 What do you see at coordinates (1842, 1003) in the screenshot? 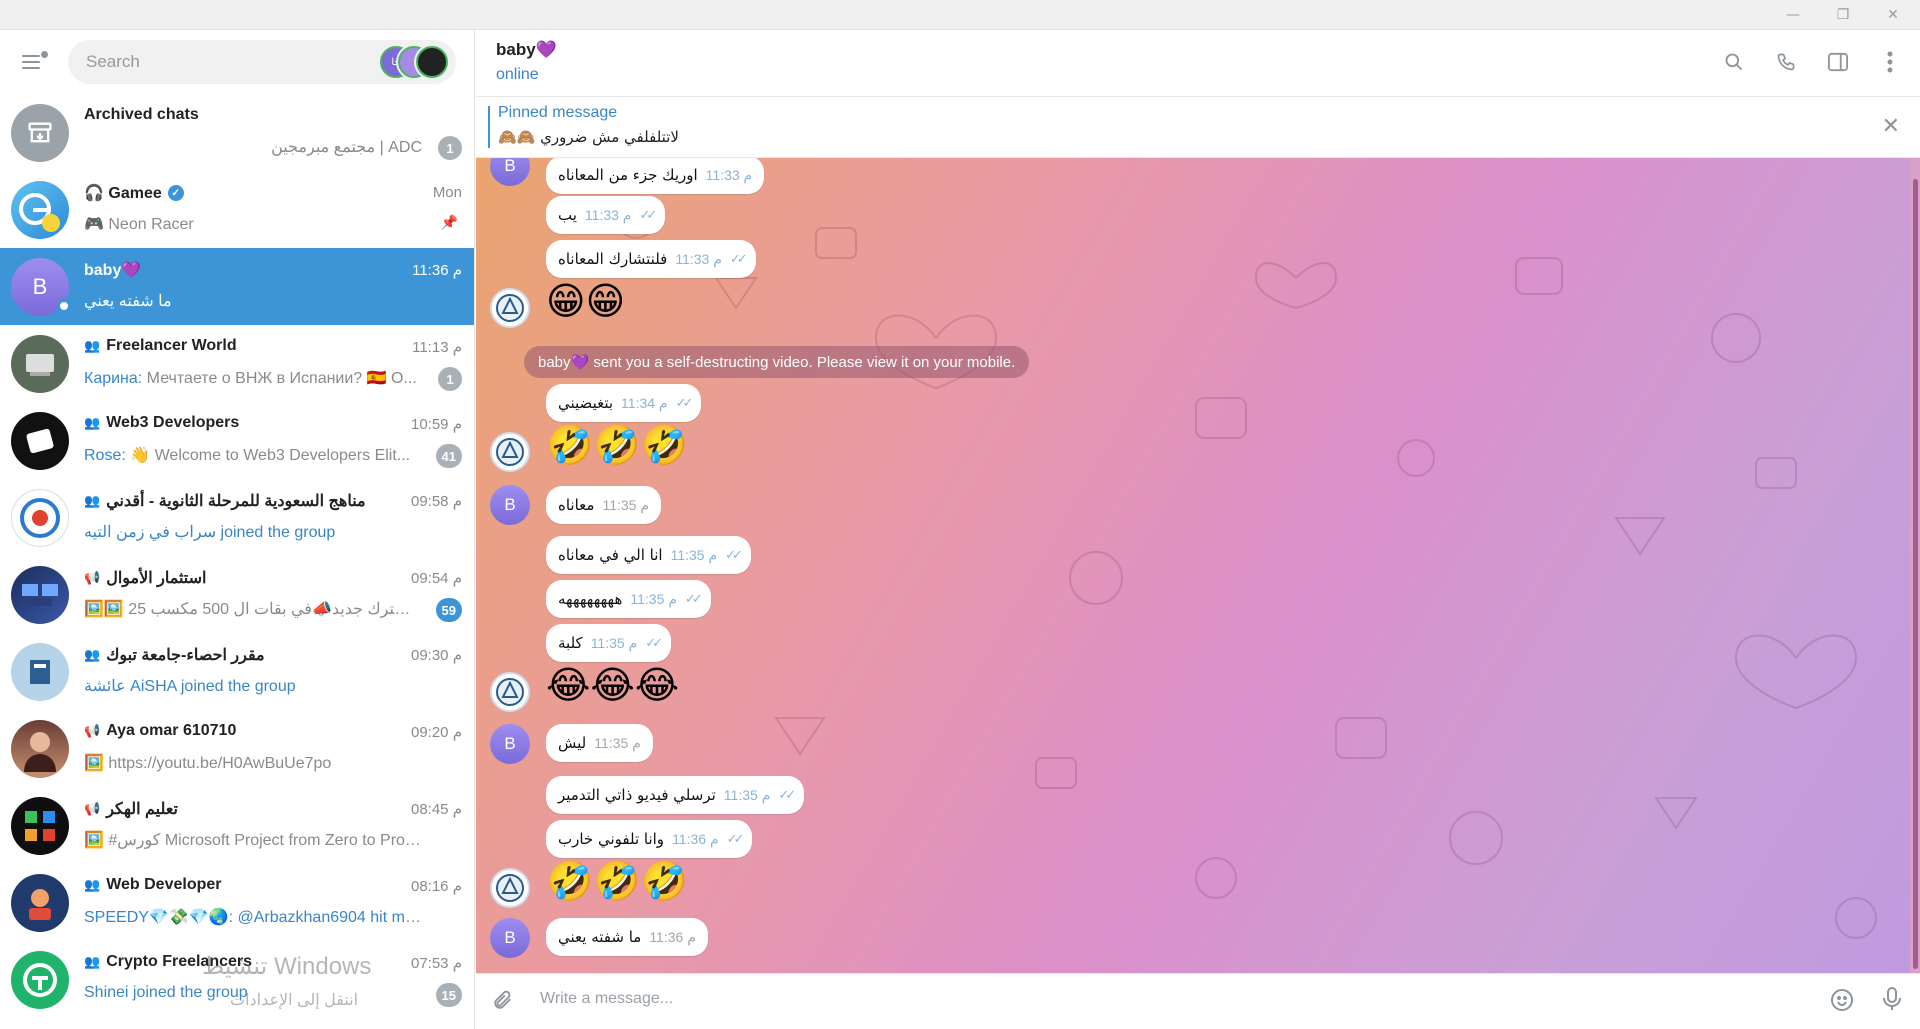
I see `emoji-icon` at bounding box center [1842, 1003].